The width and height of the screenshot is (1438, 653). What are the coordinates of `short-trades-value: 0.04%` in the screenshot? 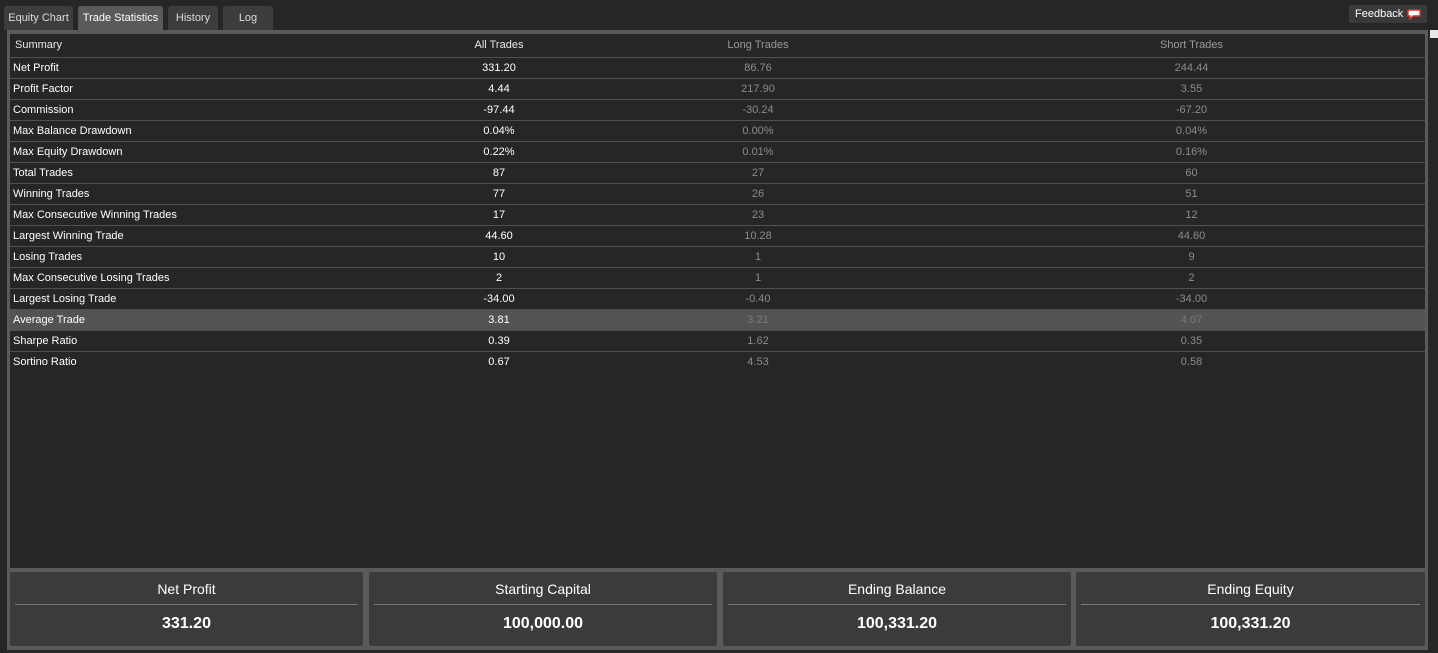 It's located at (1191, 131).